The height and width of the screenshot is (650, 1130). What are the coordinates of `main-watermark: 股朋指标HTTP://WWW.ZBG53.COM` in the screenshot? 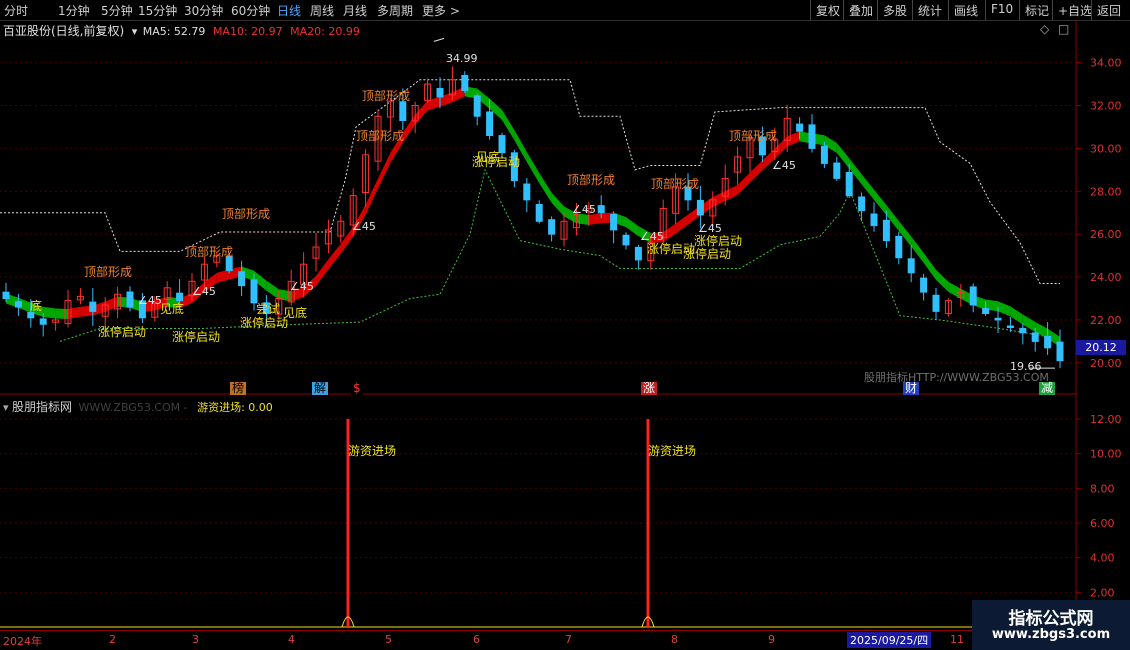 It's located at (956, 377).